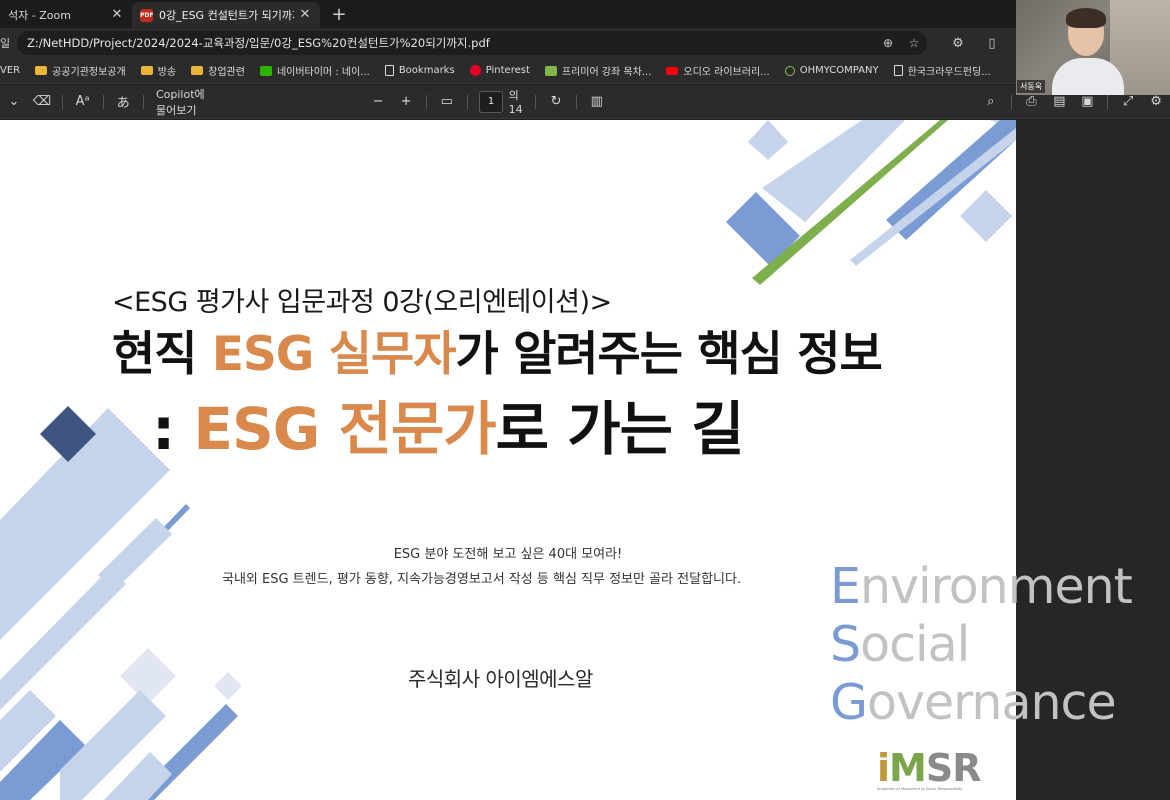 The image size is (1170, 800). I want to click on bookmark-label: OHMYCOMPANY, so click(839, 70).